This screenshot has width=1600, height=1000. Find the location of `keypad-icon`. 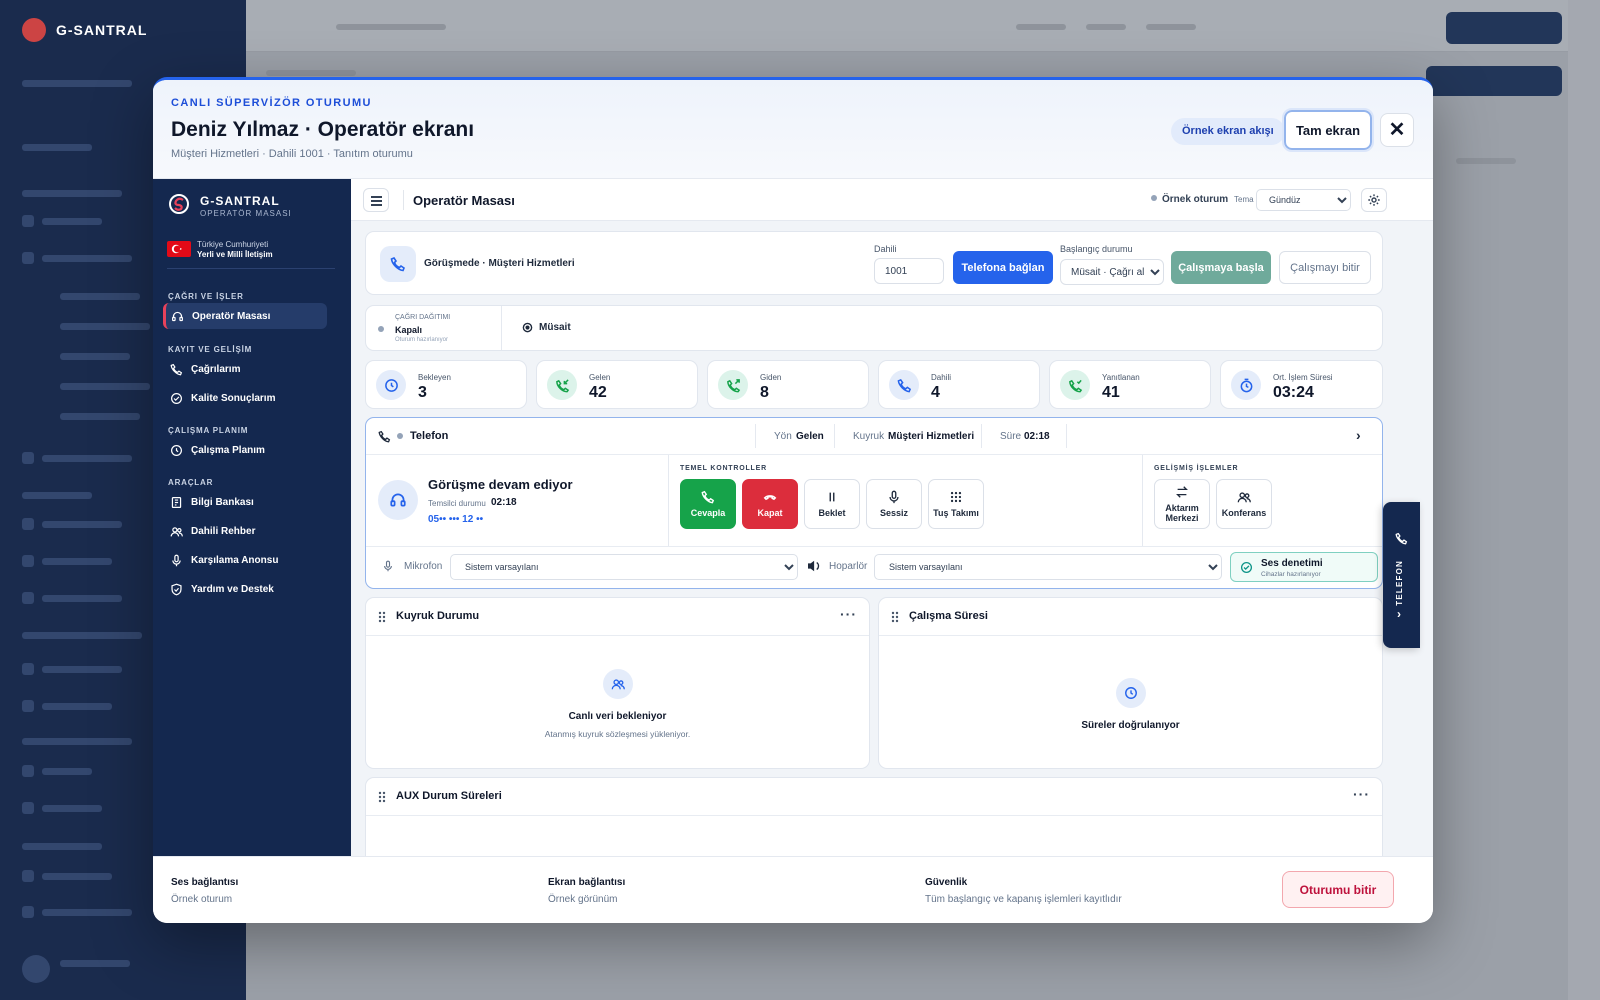

keypad-icon is located at coordinates (956, 497).